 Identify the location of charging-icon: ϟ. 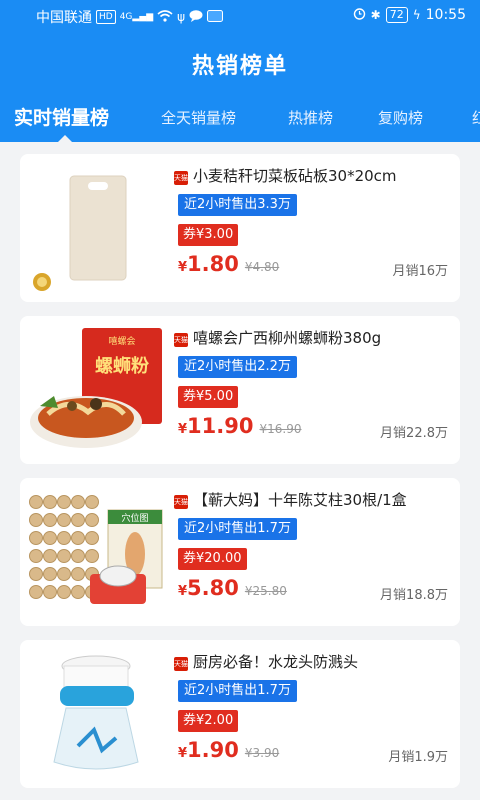
(416, 15).